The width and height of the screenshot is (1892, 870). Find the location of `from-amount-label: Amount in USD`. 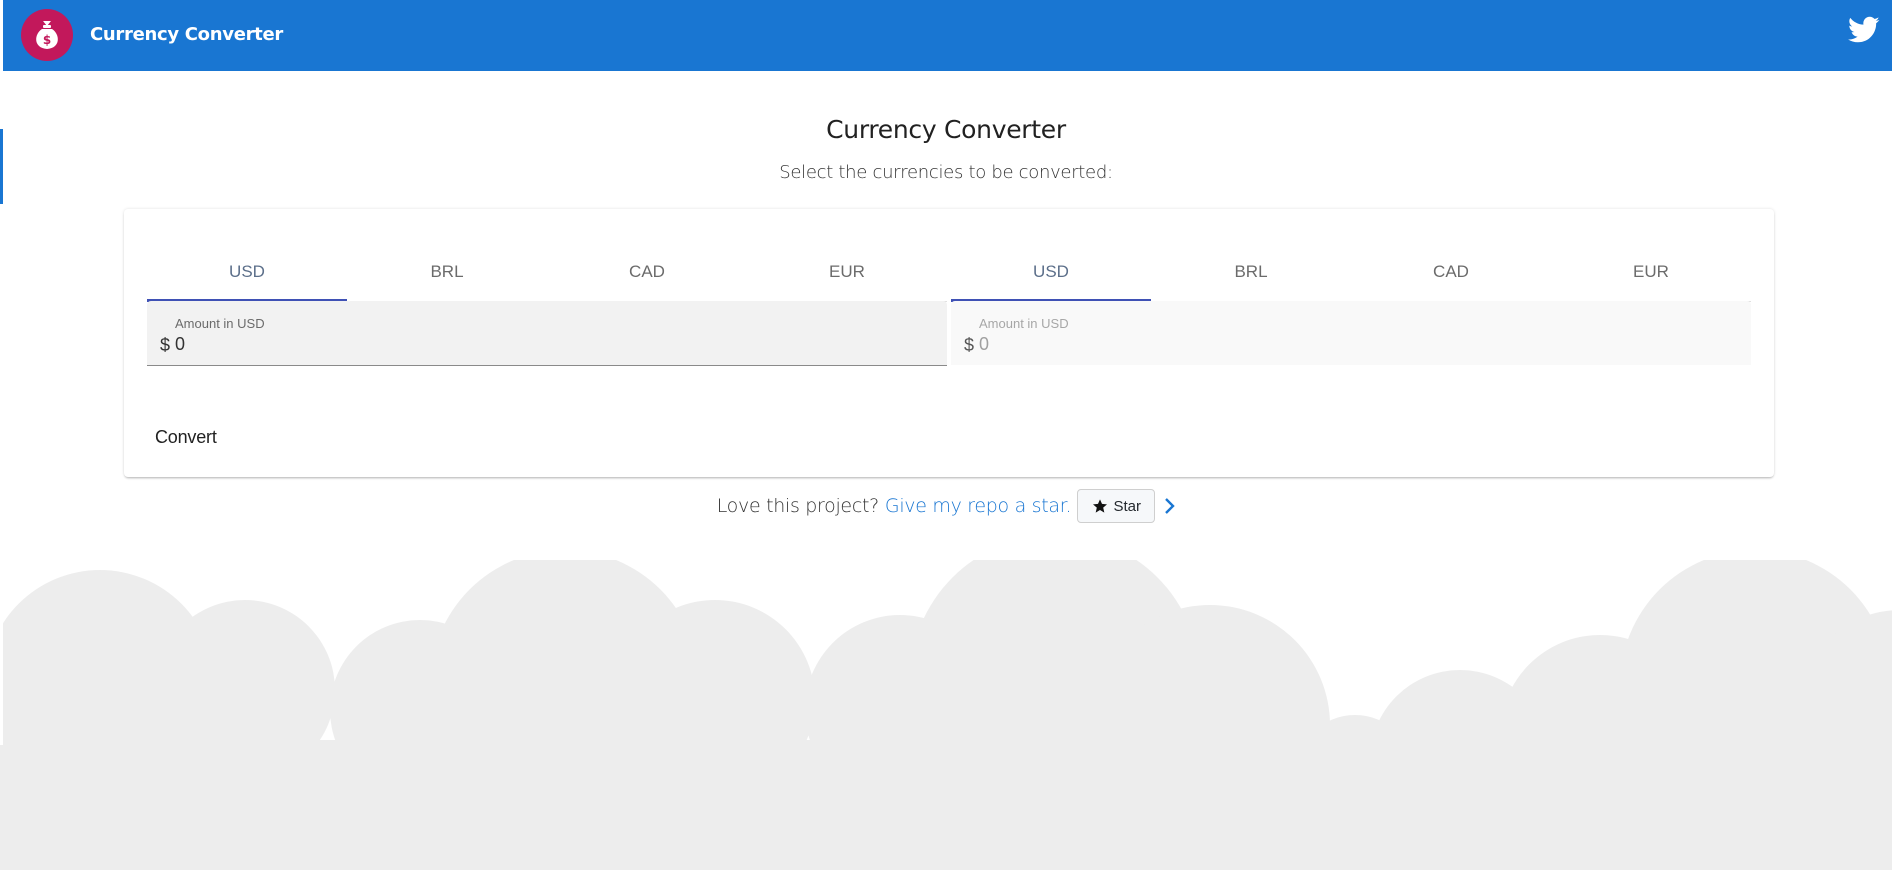

from-amount-label: Amount in USD is located at coordinates (220, 323).